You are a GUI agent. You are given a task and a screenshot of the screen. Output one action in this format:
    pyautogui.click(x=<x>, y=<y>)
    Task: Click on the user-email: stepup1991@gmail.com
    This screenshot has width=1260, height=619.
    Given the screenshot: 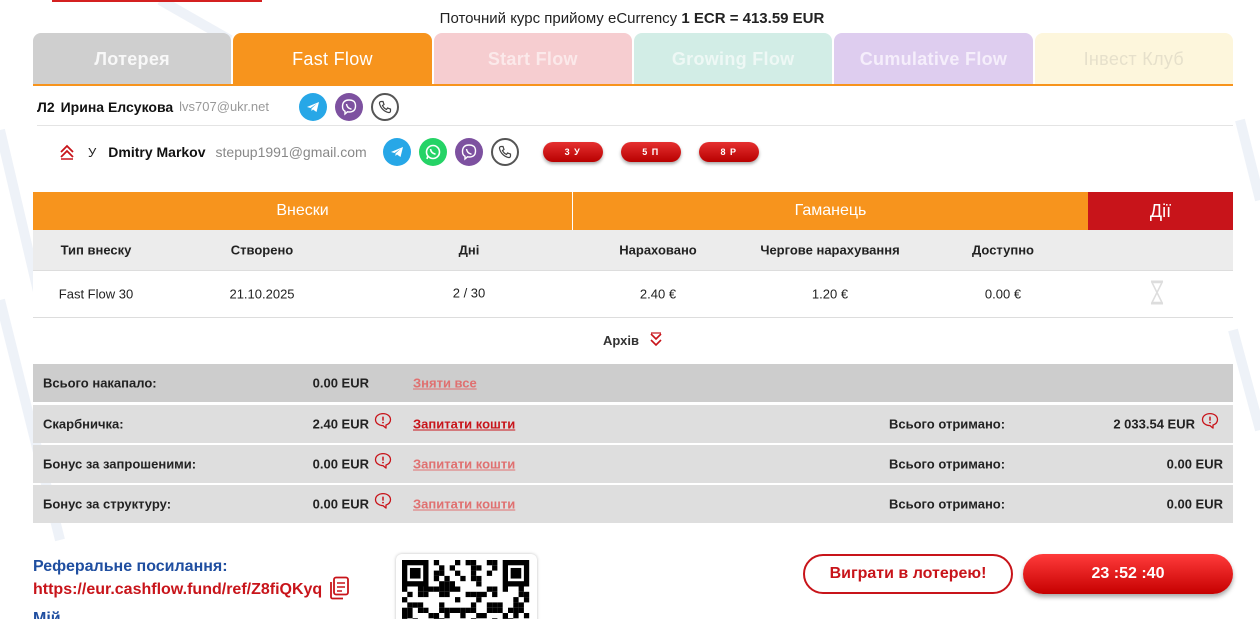 What is the action you would take?
    pyautogui.click(x=291, y=152)
    